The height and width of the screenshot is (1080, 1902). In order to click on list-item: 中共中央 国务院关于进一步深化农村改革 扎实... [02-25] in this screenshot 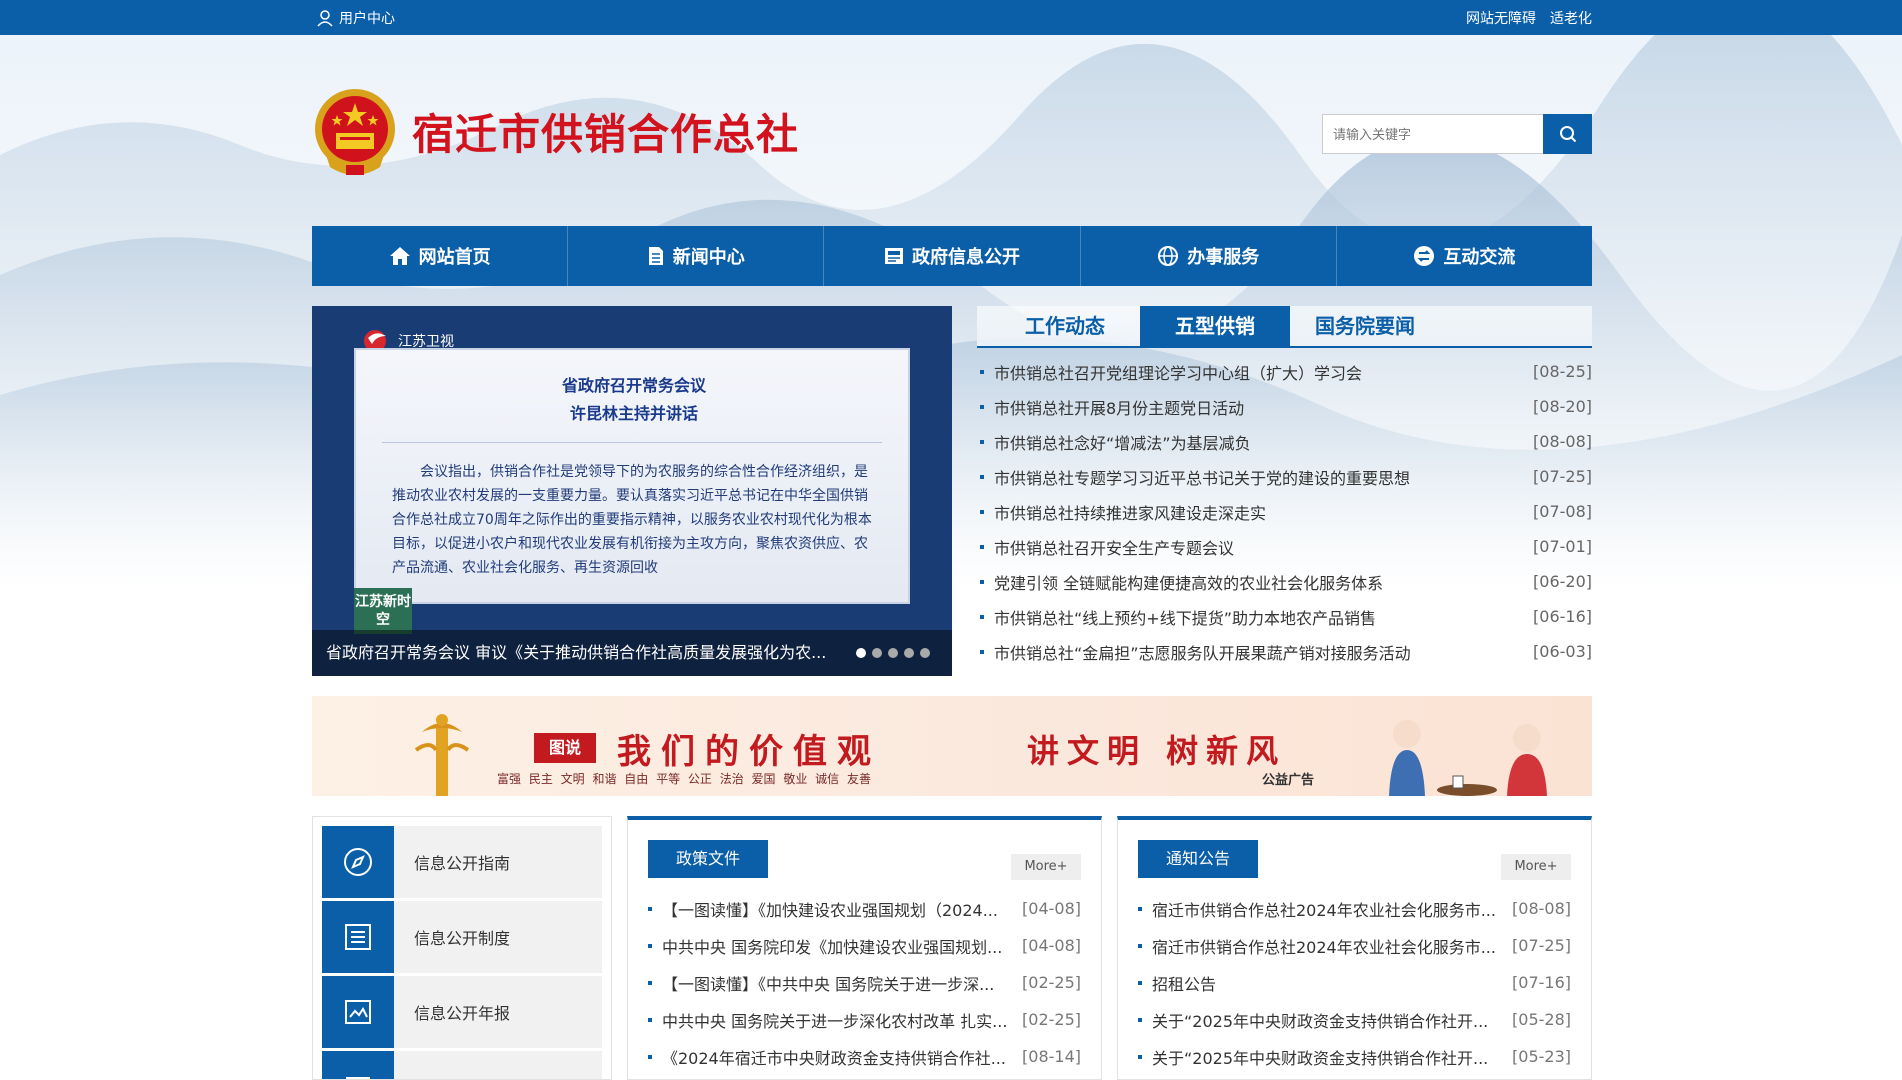, I will do `click(864, 1019)`.